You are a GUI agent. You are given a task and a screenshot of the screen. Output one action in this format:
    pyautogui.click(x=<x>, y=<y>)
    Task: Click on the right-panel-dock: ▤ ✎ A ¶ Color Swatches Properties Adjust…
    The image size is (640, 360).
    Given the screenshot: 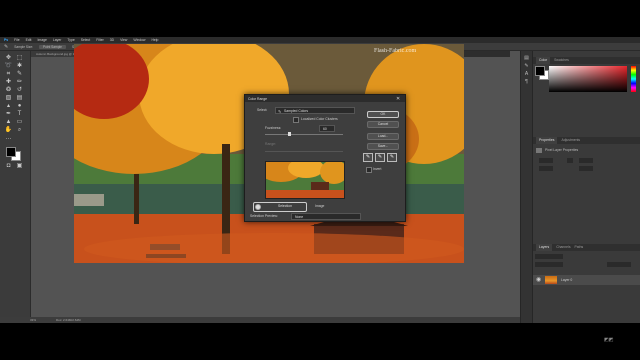 What is the action you would take?
    pyautogui.click(x=580, y=187)
    